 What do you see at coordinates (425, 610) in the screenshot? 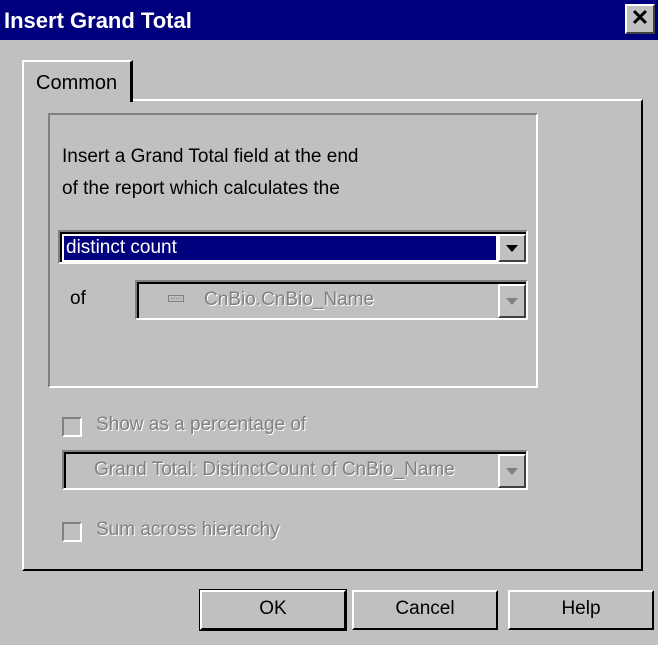
I see `cancel-button: Cancel` at bounding box center [425, 610].